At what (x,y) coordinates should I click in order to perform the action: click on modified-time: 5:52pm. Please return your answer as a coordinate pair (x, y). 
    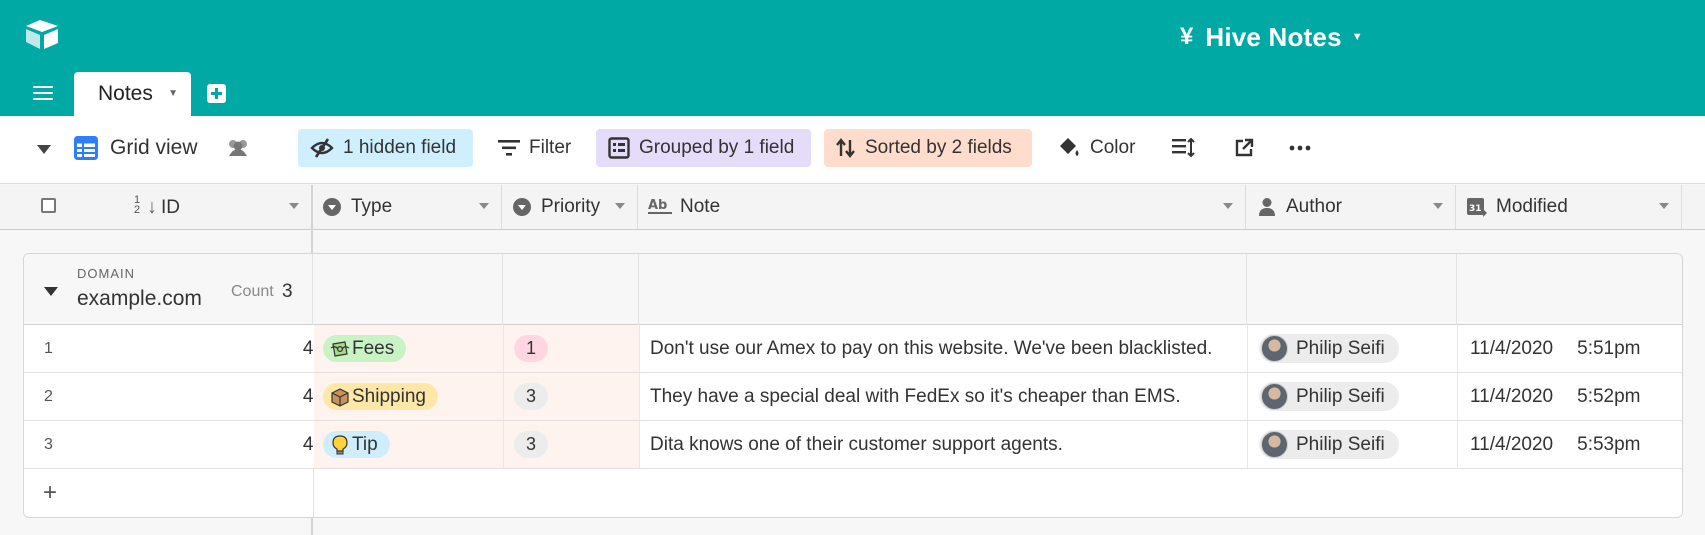
    Looking at the image, I should click on (1609, 396).